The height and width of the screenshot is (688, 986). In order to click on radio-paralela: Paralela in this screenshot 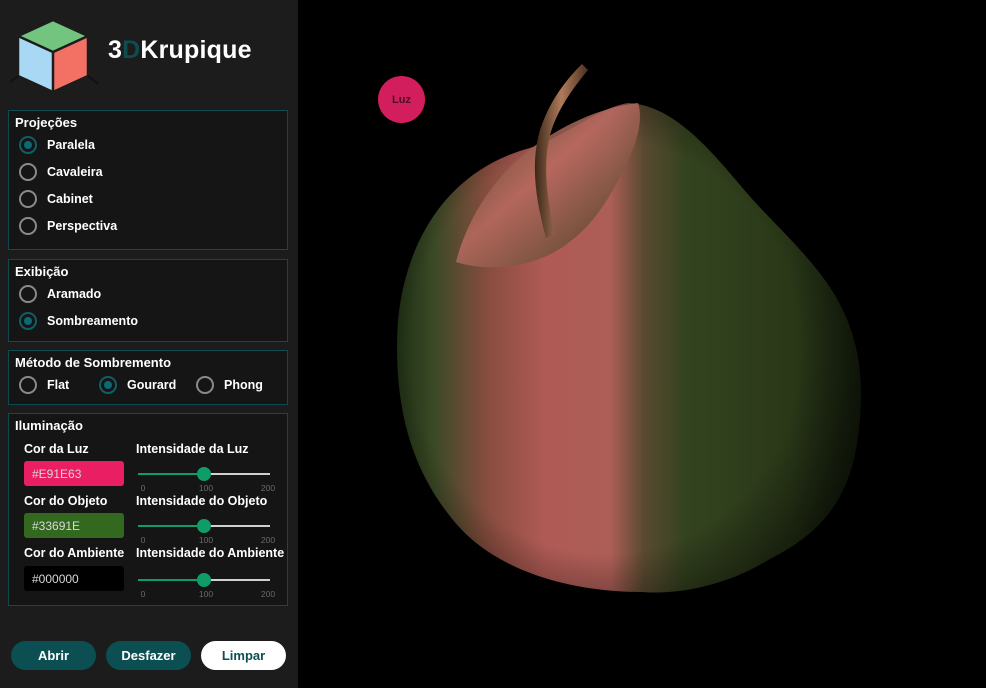, I will do `click(57, 145)`.